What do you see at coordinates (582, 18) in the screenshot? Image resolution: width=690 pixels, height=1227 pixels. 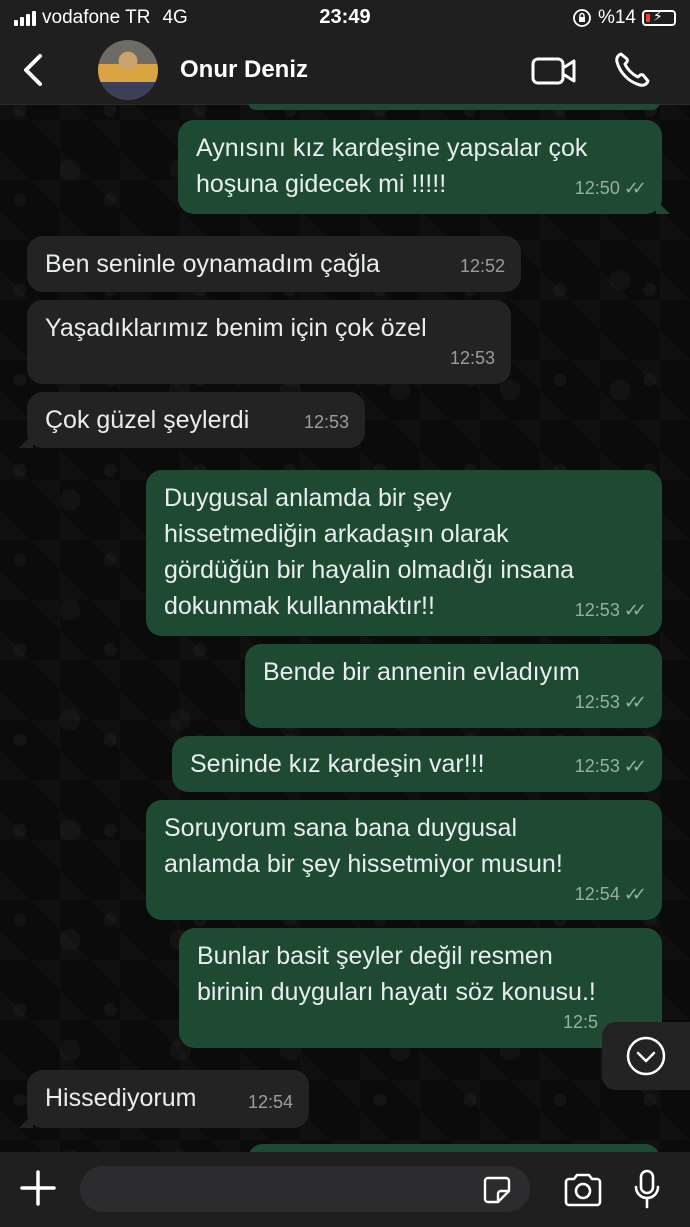 I see `rotation-lock-icon` at bounding box center [582, 18].